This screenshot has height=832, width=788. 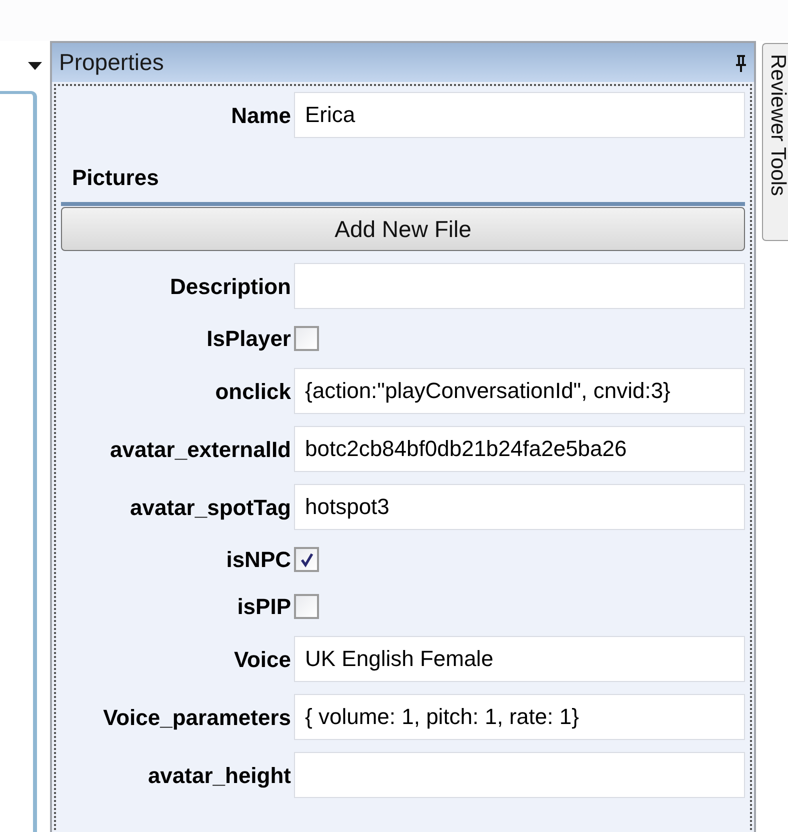 I want to click on side-tab: Reviewer Tools, so click(x=775, y=142).